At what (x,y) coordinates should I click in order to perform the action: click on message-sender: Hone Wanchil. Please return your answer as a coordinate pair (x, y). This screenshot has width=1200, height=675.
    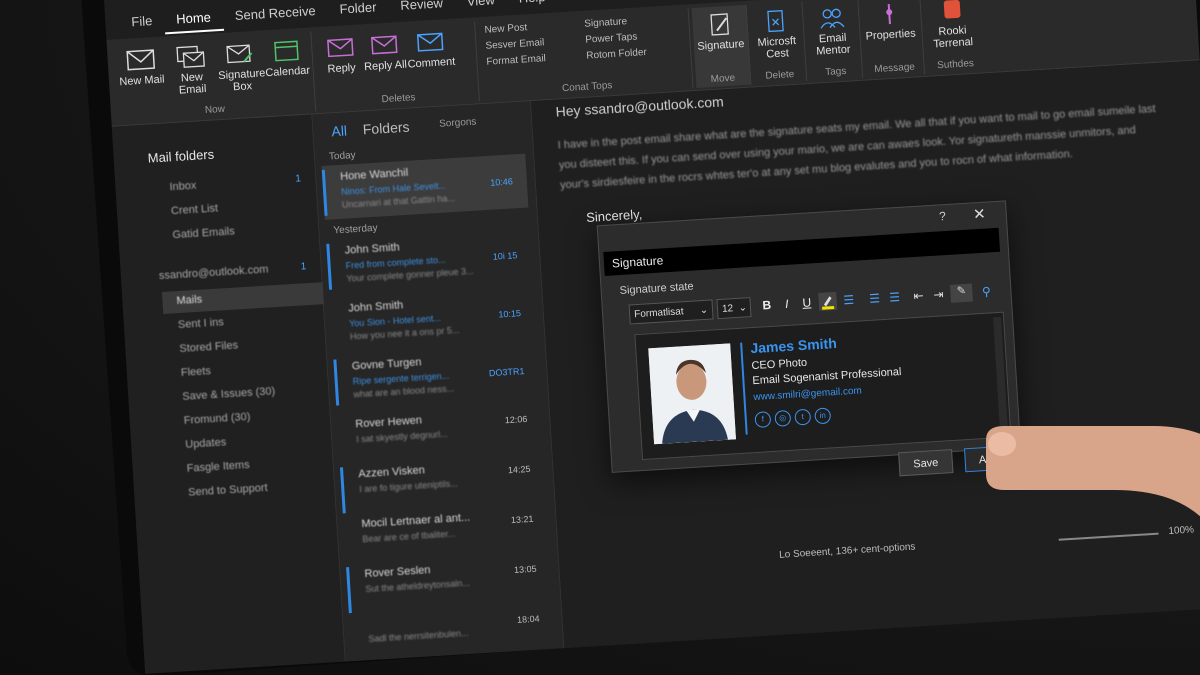
    Looking at the image, I should click on (374, 174).